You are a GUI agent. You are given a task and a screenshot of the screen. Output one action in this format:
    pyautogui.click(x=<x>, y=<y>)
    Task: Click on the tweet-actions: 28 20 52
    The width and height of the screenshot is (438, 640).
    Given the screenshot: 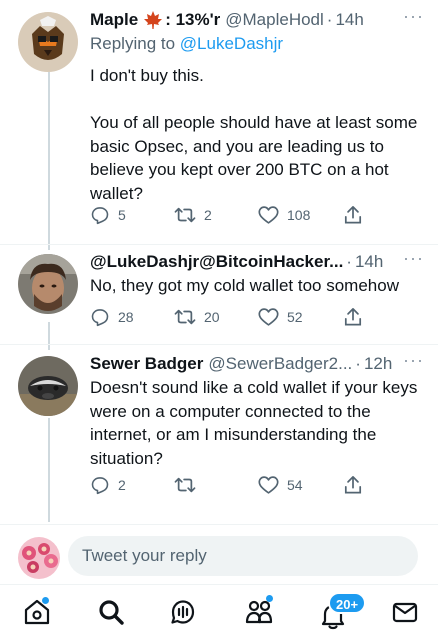 What is the action you would take?
    pyautogui.click(x=219, y=317)
    